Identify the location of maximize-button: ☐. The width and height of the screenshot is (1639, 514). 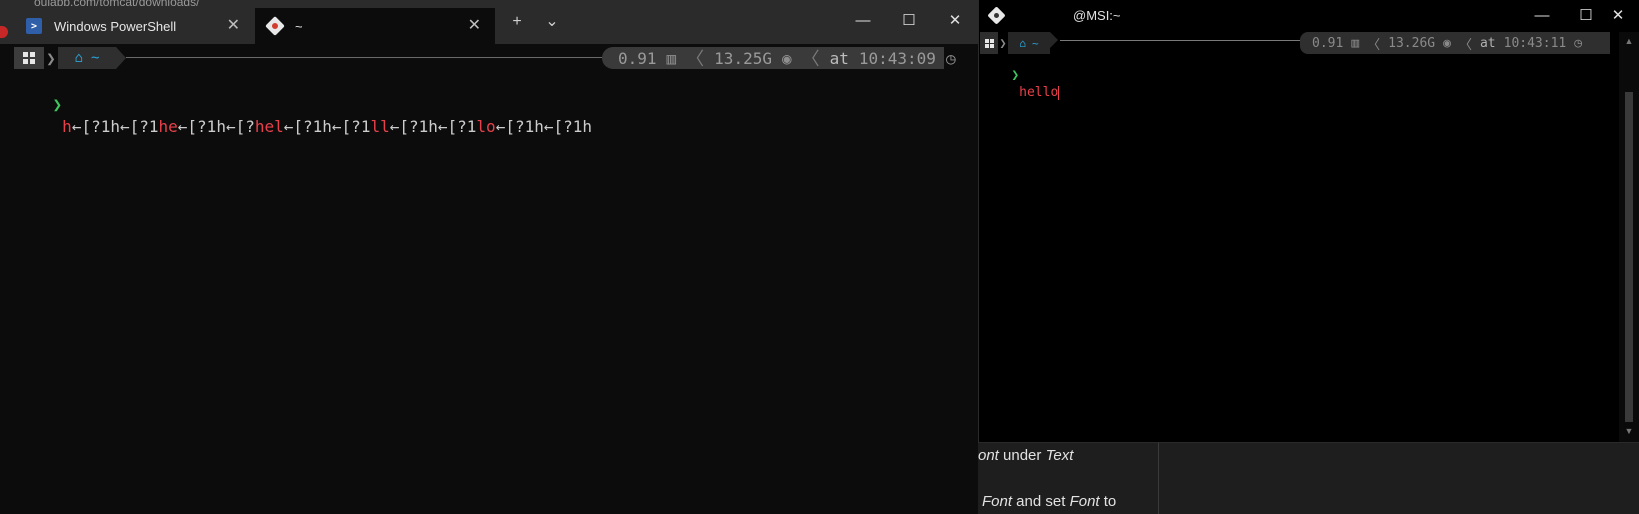
(909, 21).